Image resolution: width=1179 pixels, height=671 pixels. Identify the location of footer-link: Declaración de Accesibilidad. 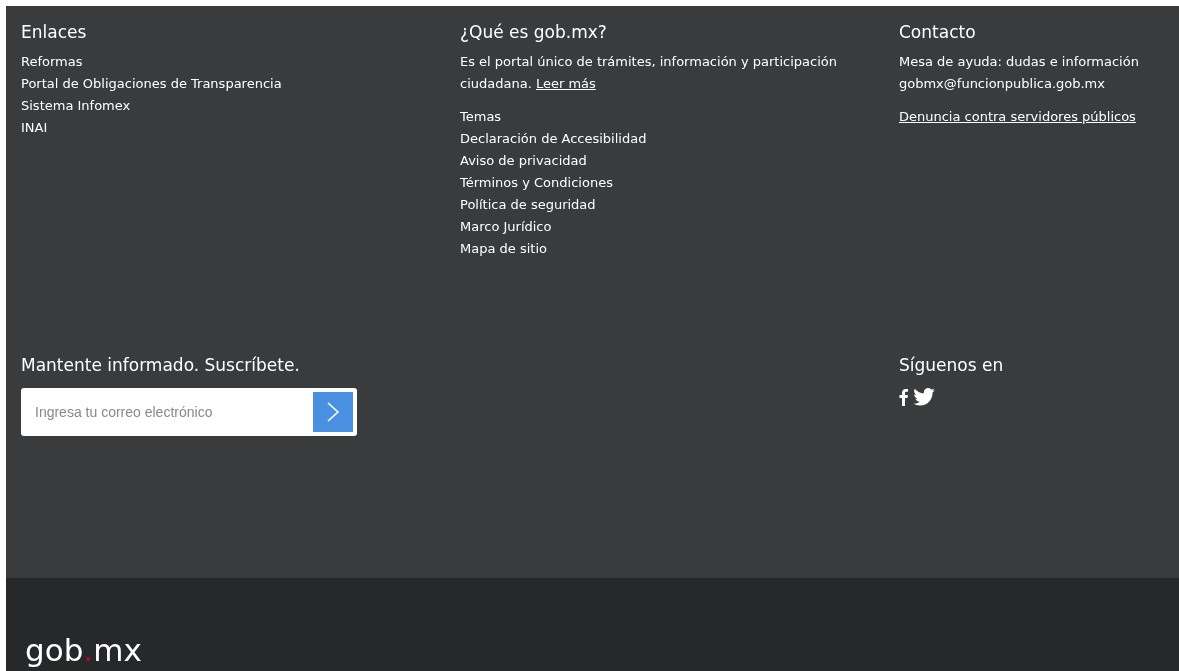
(553, 139).